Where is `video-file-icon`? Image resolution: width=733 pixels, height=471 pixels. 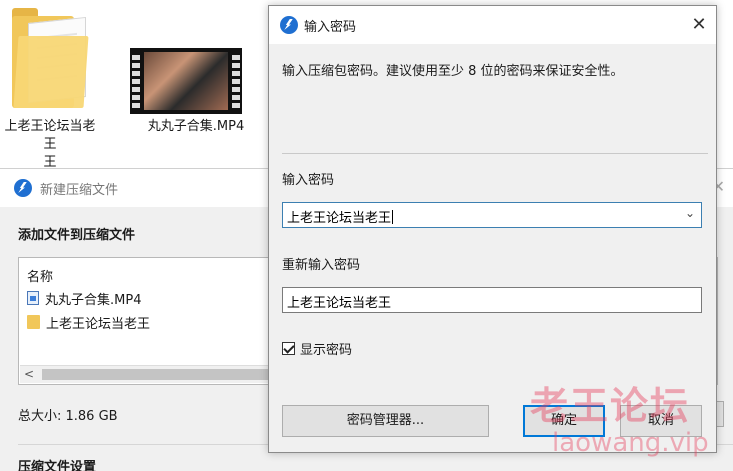
video-file-icon is located at coordinates (33, 298).